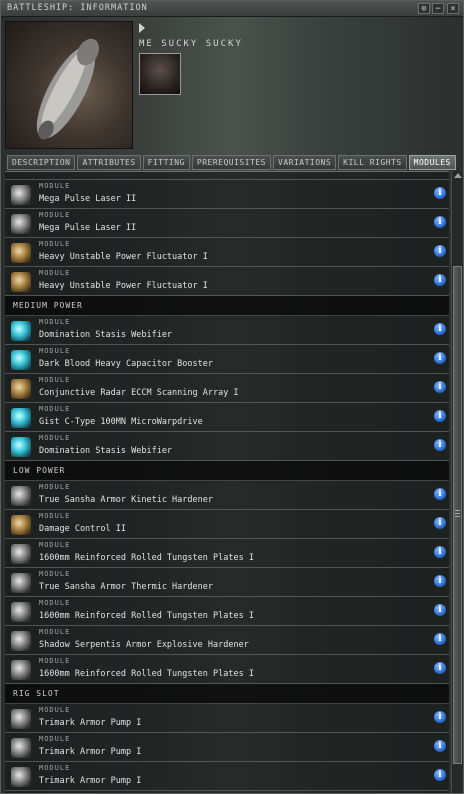 The width and height of the screenshot is (464, 794). Describe the element at coordinates (191, 44) in the screenshot. I see `pilot-name: ME SUCKY SUCKY` at that location.